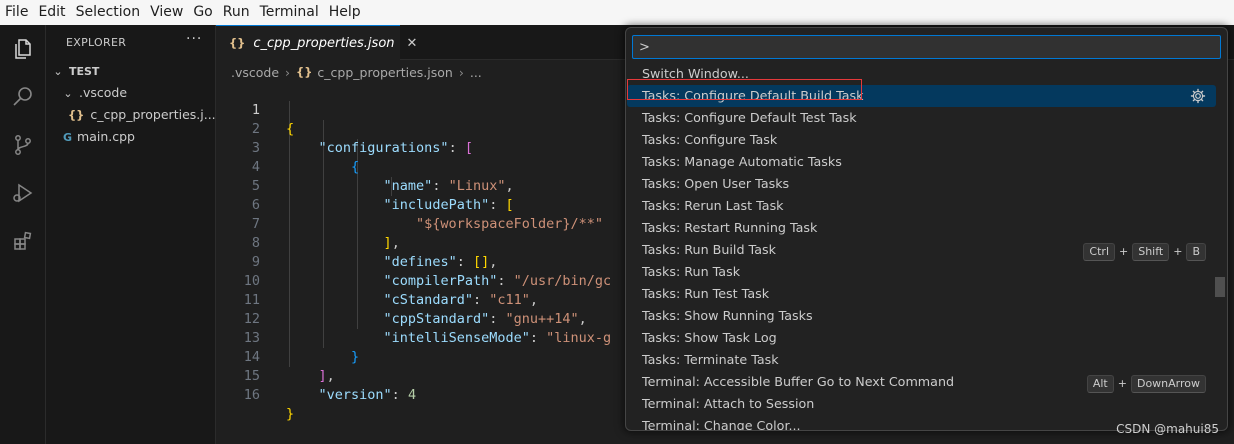 This screenshot has width=1234, height=444. Describe the element at coordinates (23, 241) in the screenshot. I see `extensions-icon` at that location.